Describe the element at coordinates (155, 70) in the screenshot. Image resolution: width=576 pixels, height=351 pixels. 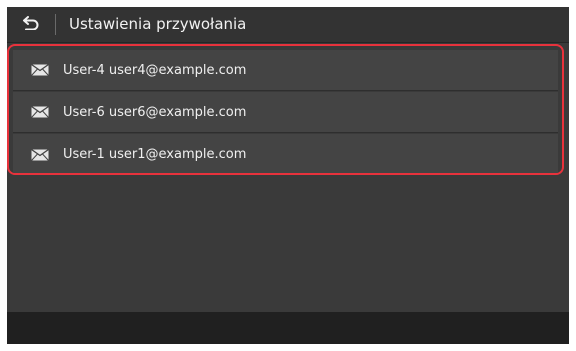
I see `list-item-label: User-4 user4@example.com` at that location.